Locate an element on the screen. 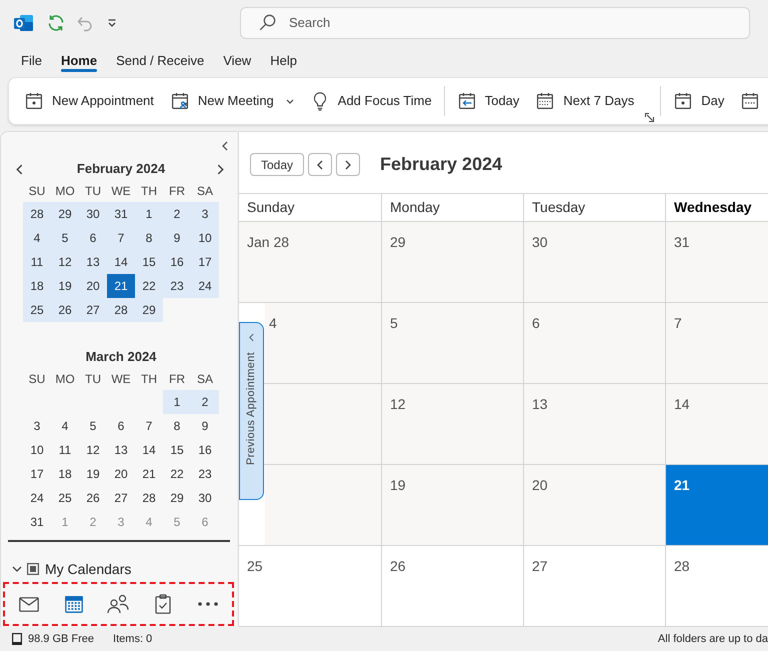 The image size is (768, 651). clipboard-check-icon is located at coordinates (163, 604).